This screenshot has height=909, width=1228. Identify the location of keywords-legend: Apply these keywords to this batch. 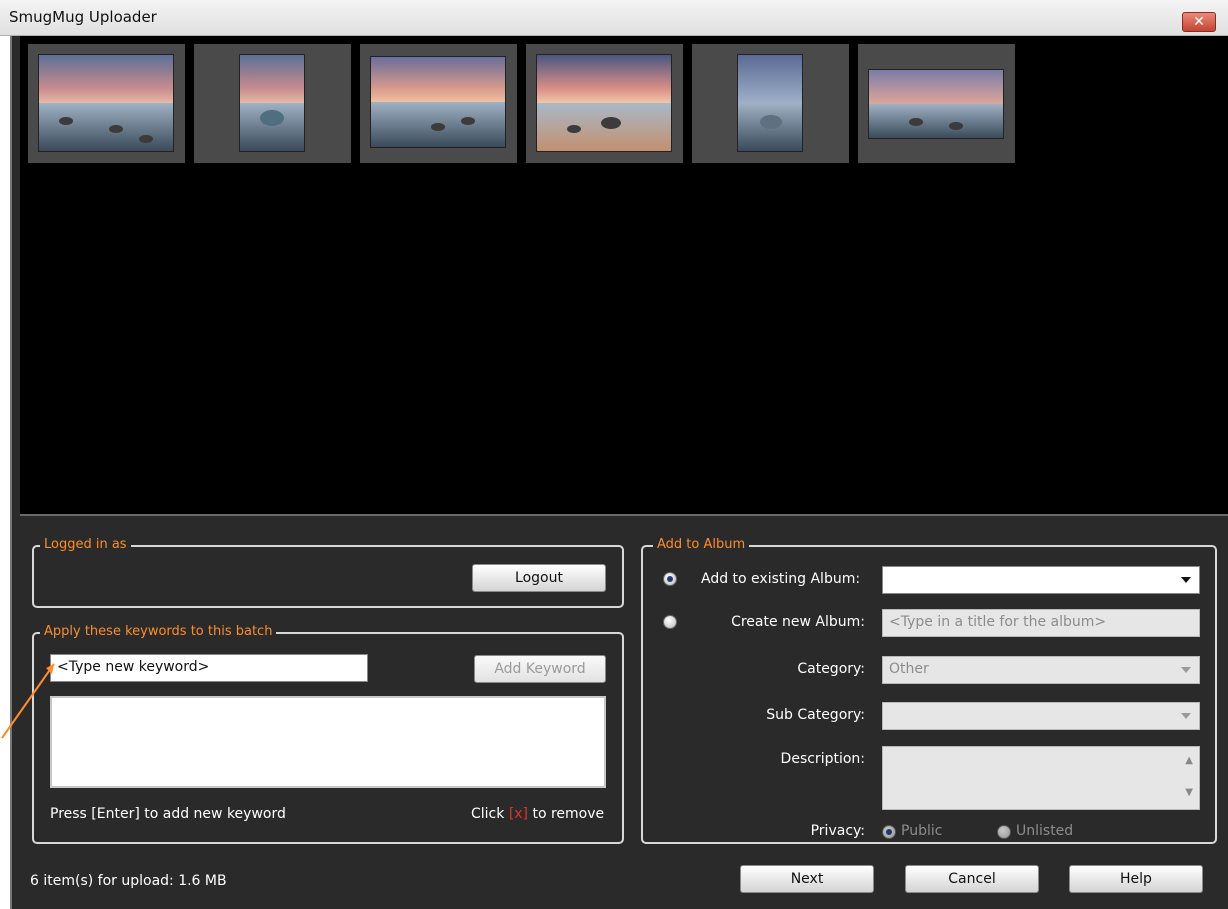
(158, 631).